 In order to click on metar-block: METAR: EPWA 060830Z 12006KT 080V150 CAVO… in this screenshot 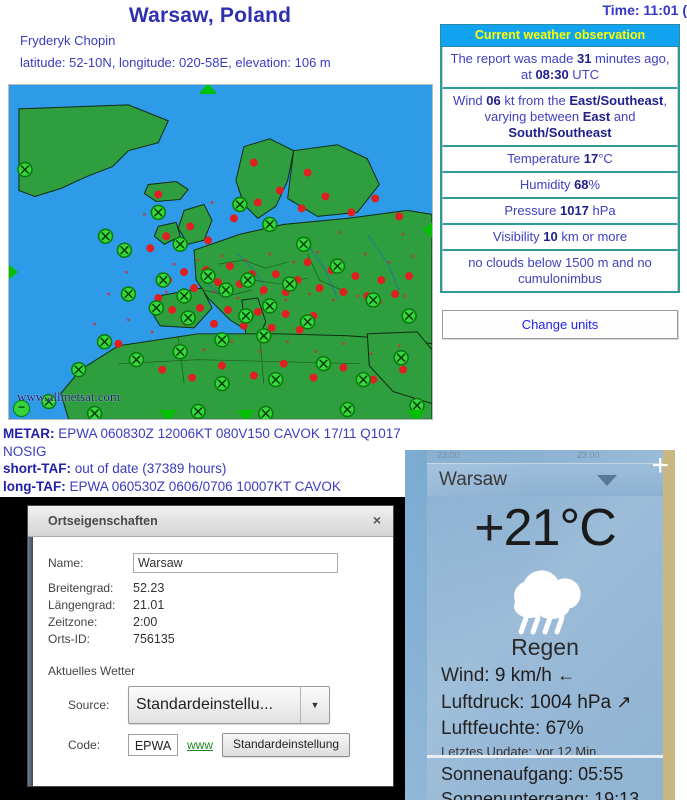, I will do `click(220, 461)`.